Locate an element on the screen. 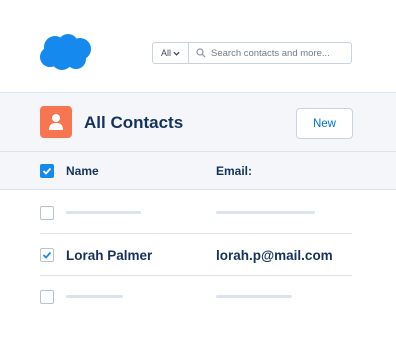 This screenshot has width=396, height=340. contacts-object-icon is located at coordinates (56, 122).